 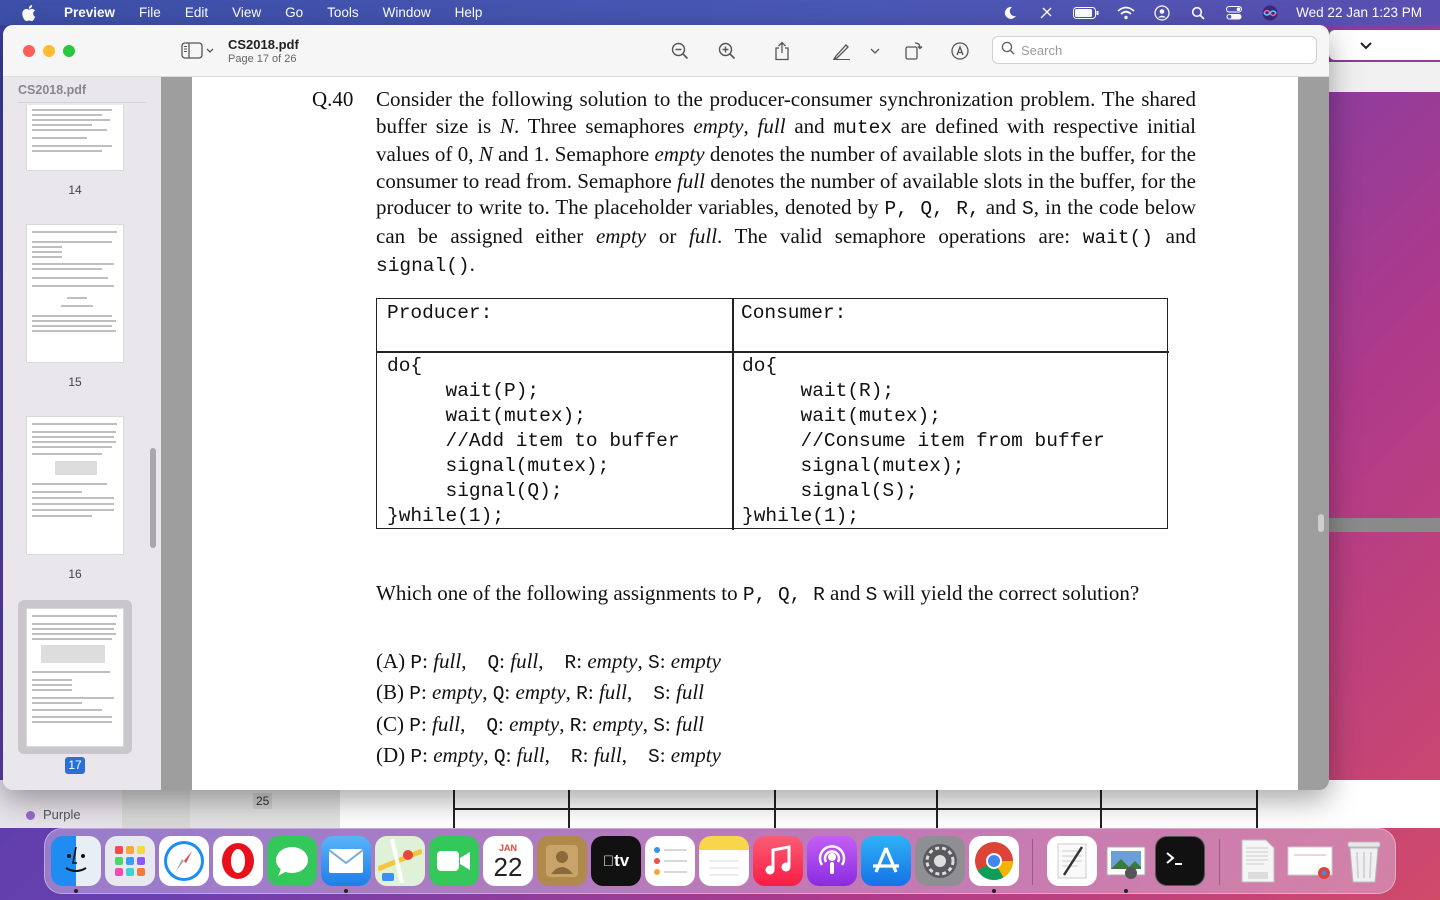 I want to click on option-d: (D) P: empty, Q: full, R: full, S: empty, so click(x=548, y=755).